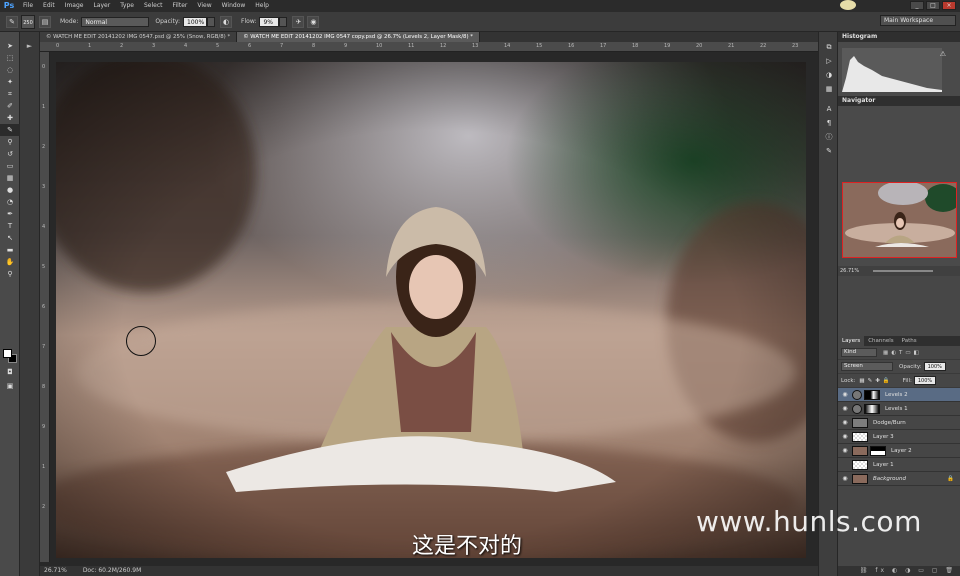  What do you see at coordinates (899, 465) in the screenshot?
I see `layer-row: ◉ Layer 1` at bounding box center [899, 465].